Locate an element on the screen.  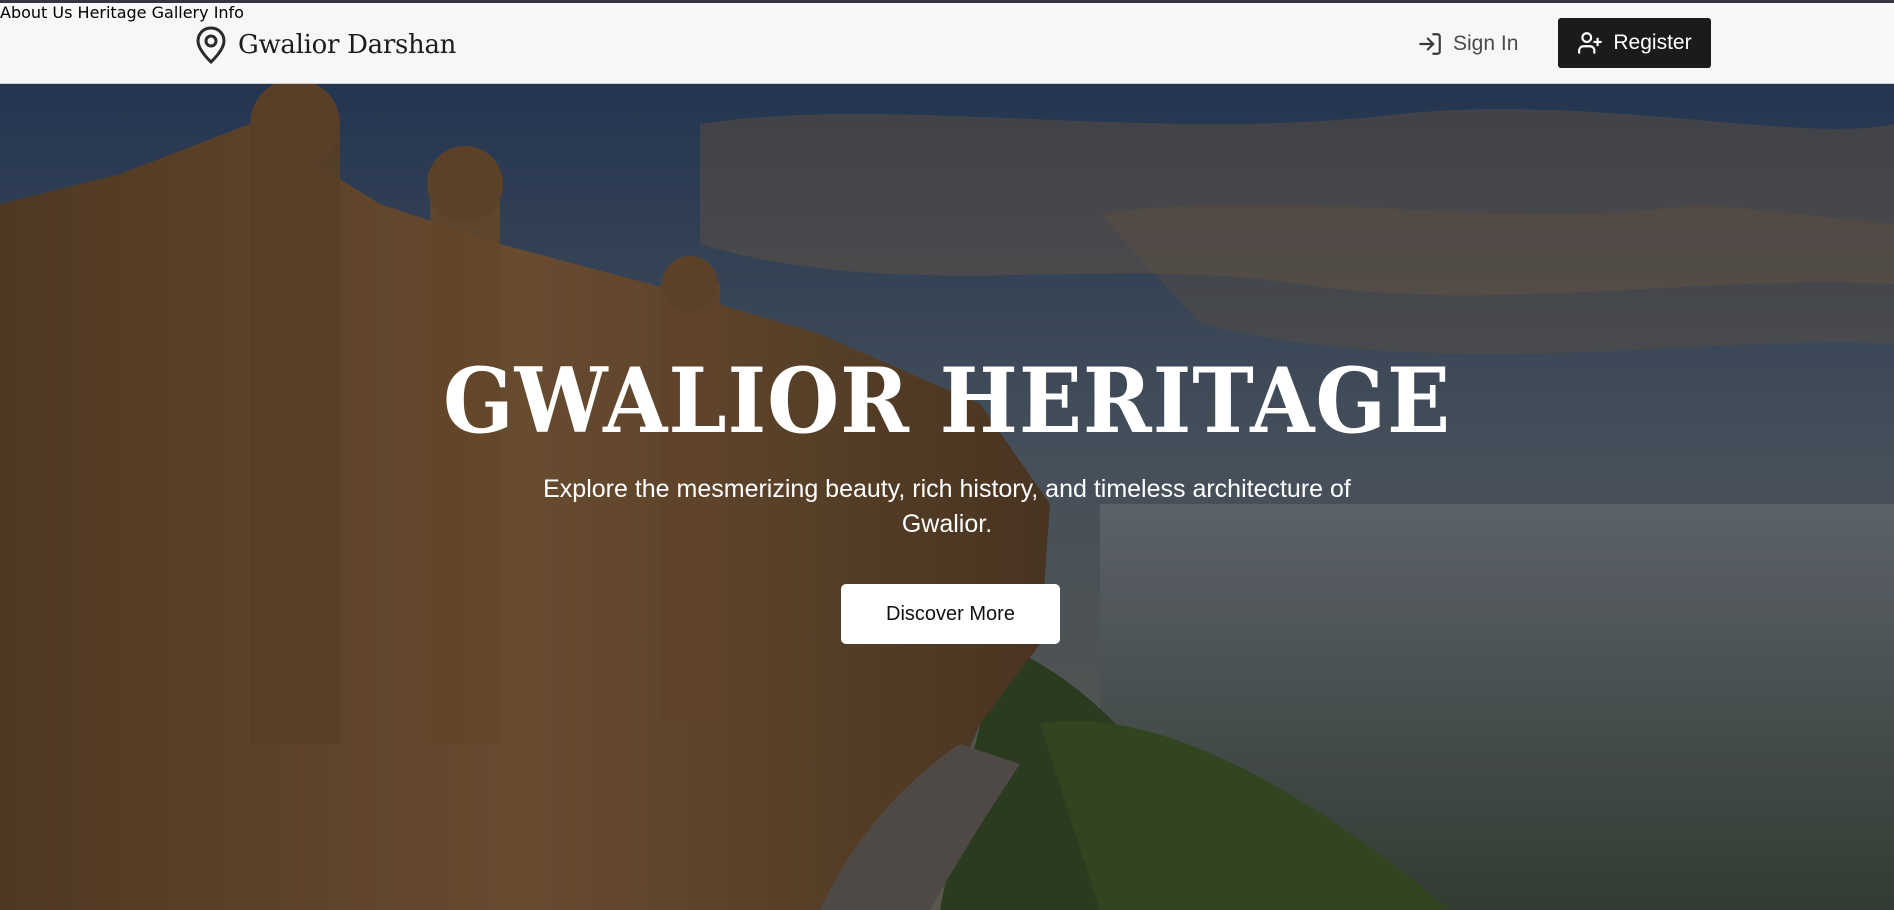
sign-in-label: Sign In is located at coordinates (1486, 43).